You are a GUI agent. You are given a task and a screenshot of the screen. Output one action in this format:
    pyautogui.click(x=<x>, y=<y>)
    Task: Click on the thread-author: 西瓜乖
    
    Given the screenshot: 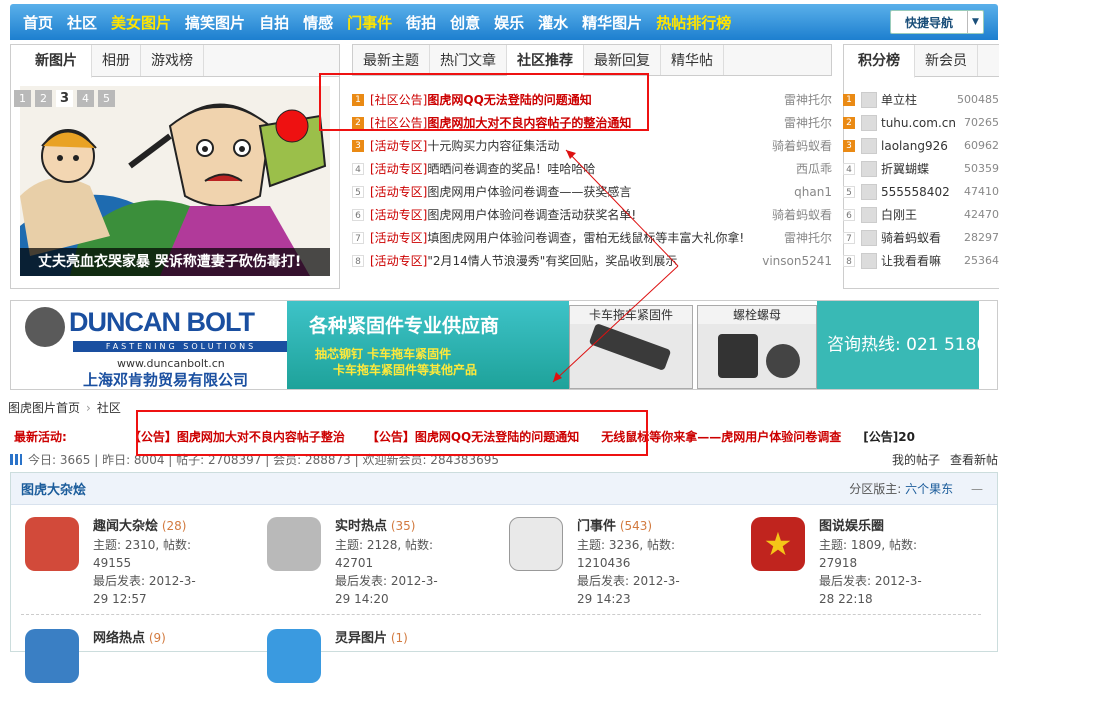 What is the action you would take?
    pyautogui.click(x=814, y=168)
    